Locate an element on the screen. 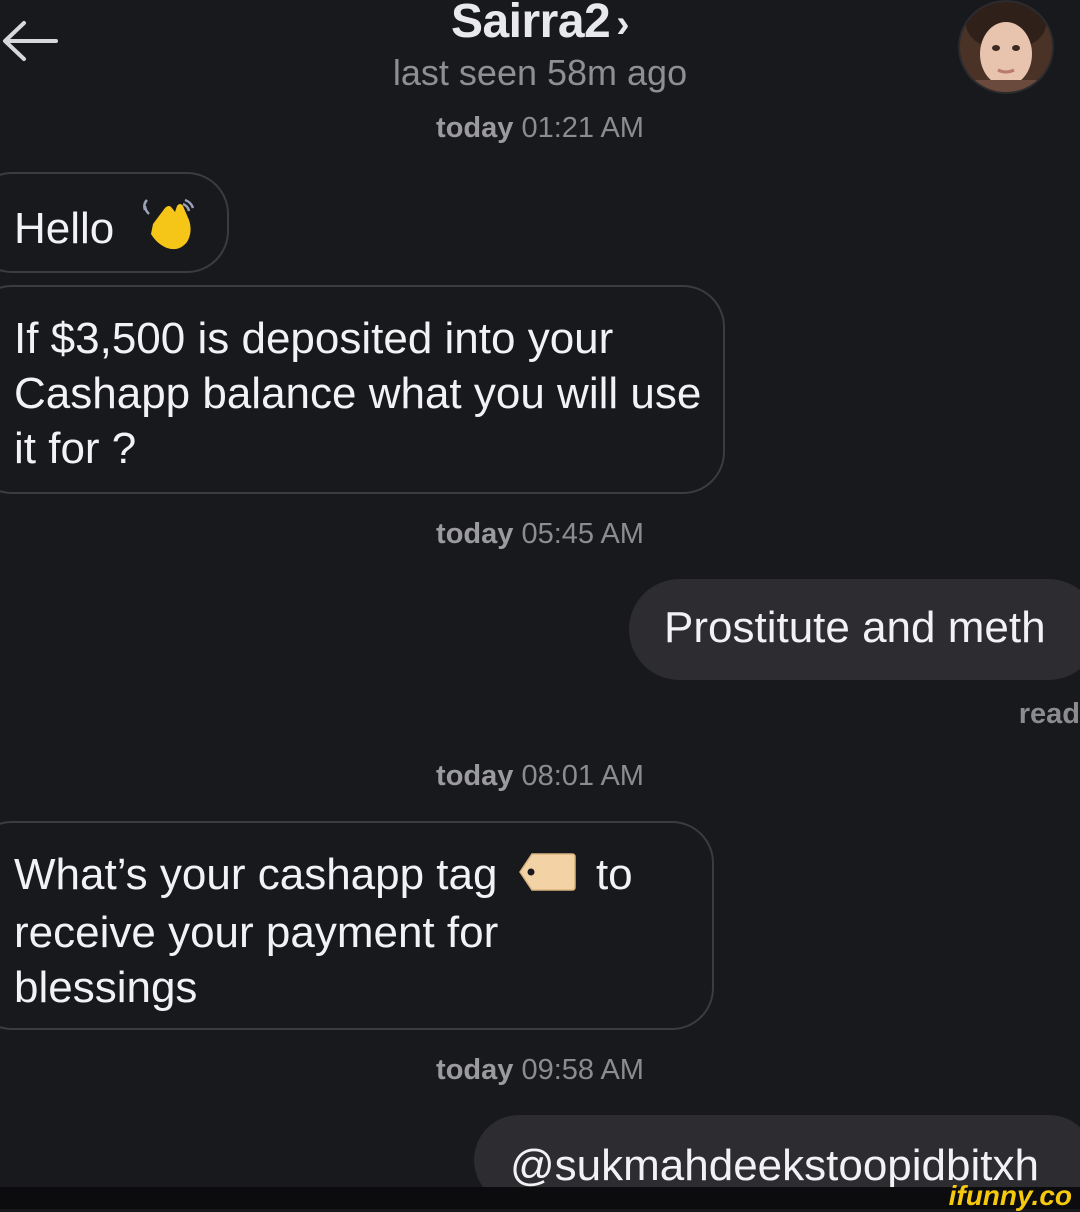 The height and width of the screenshot is (1212, 1080). contact-name-button: Sairra2 › is located at coordinates (540, 24).